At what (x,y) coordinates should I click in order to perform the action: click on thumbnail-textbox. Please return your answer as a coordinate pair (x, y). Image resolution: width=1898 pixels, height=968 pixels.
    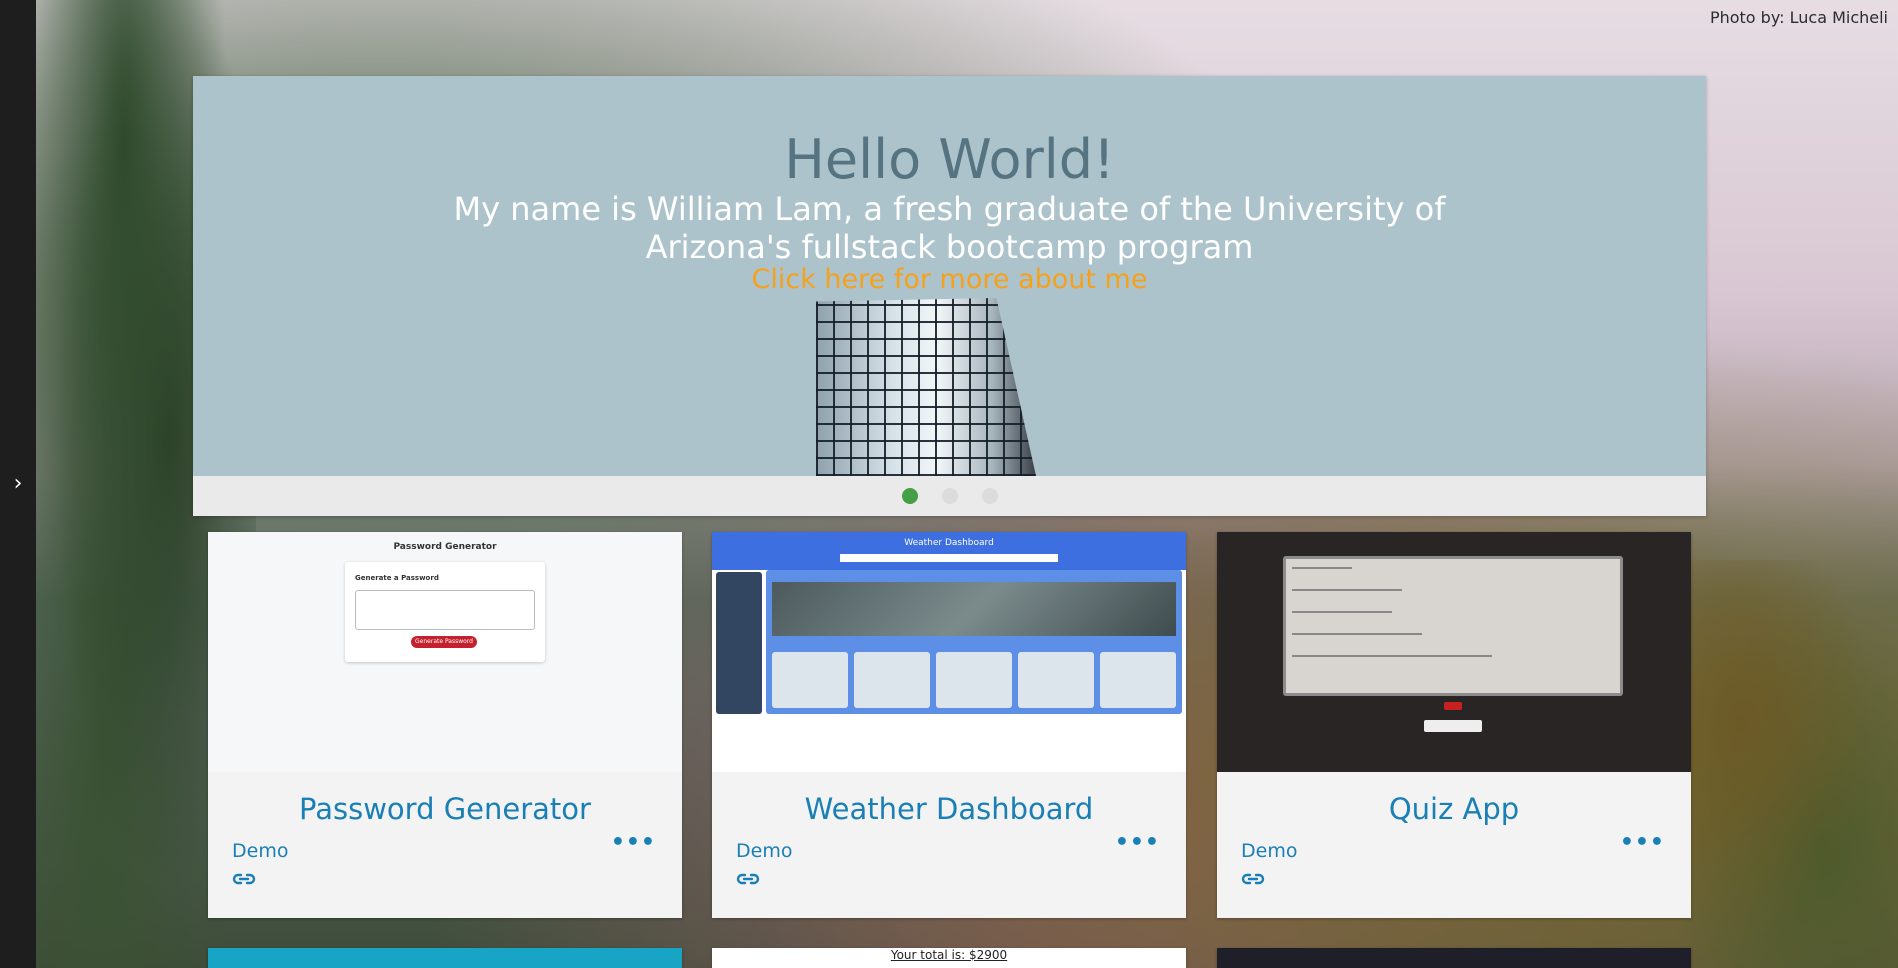
    Looking at the image, I should click on (445, 610).